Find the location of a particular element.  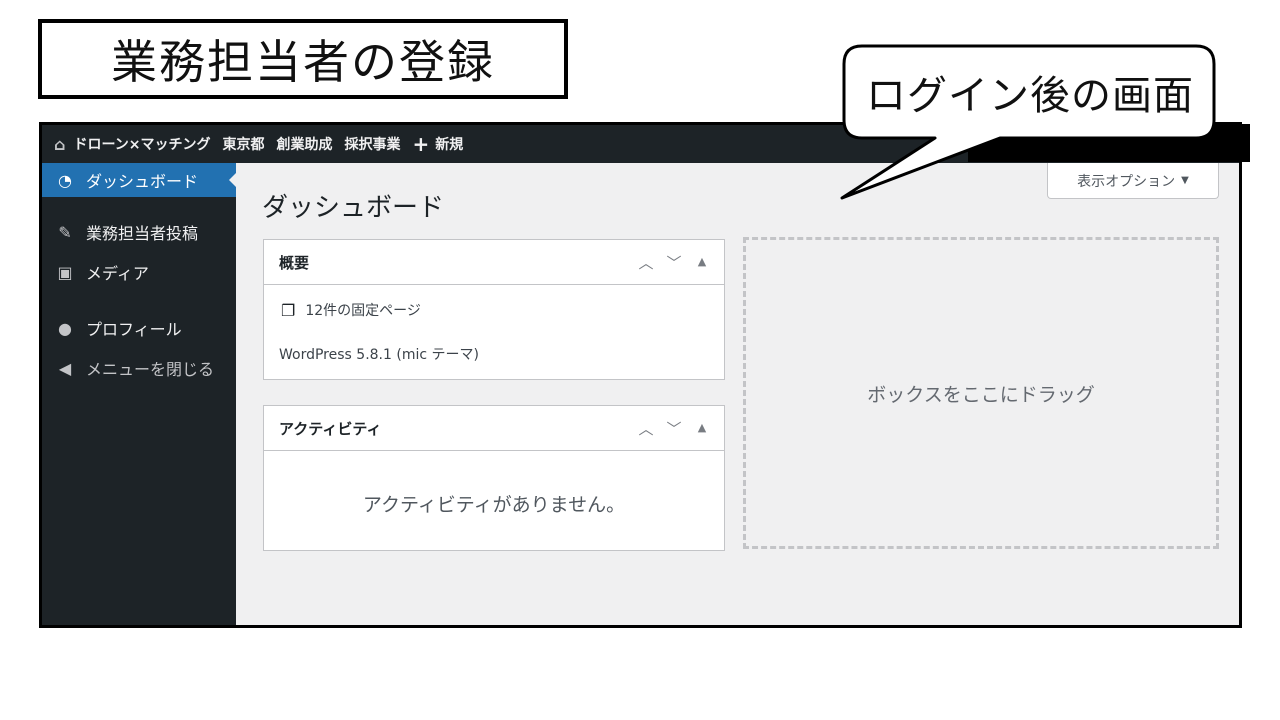

admin-bar-new: + 新規 is located at coordinates (437, 144).